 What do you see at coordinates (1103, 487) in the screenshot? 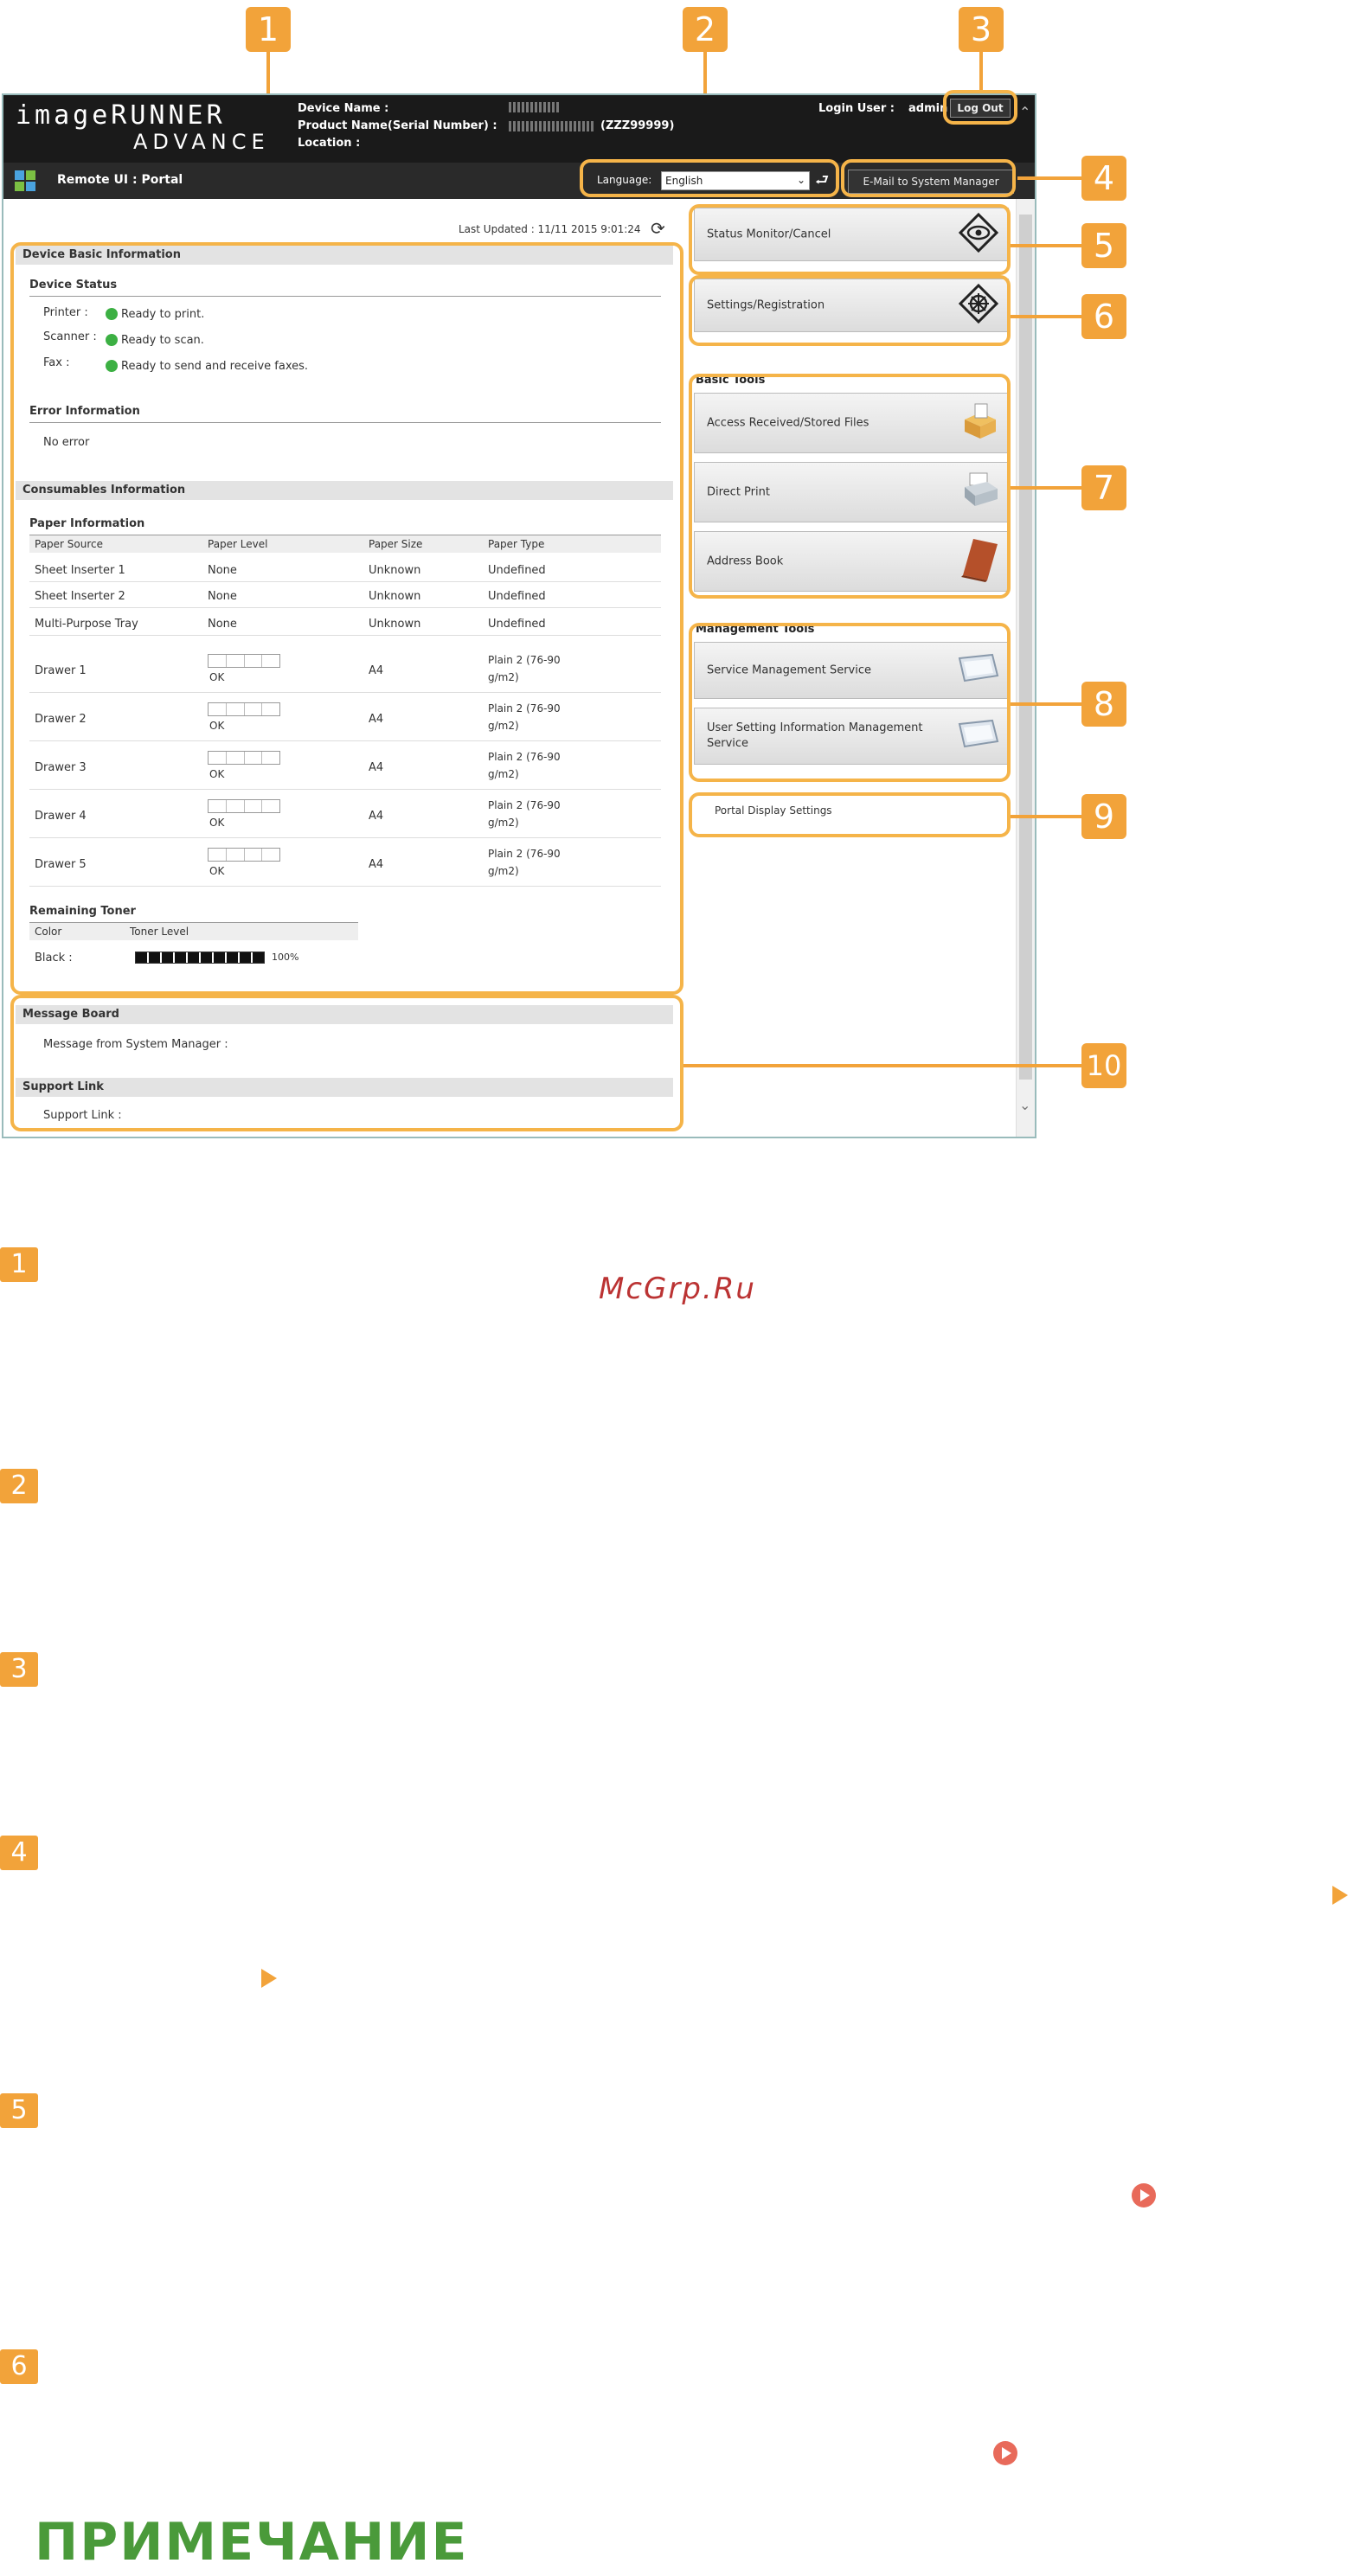
I see `callout-7: 7` at bounding box center [1103, 487].